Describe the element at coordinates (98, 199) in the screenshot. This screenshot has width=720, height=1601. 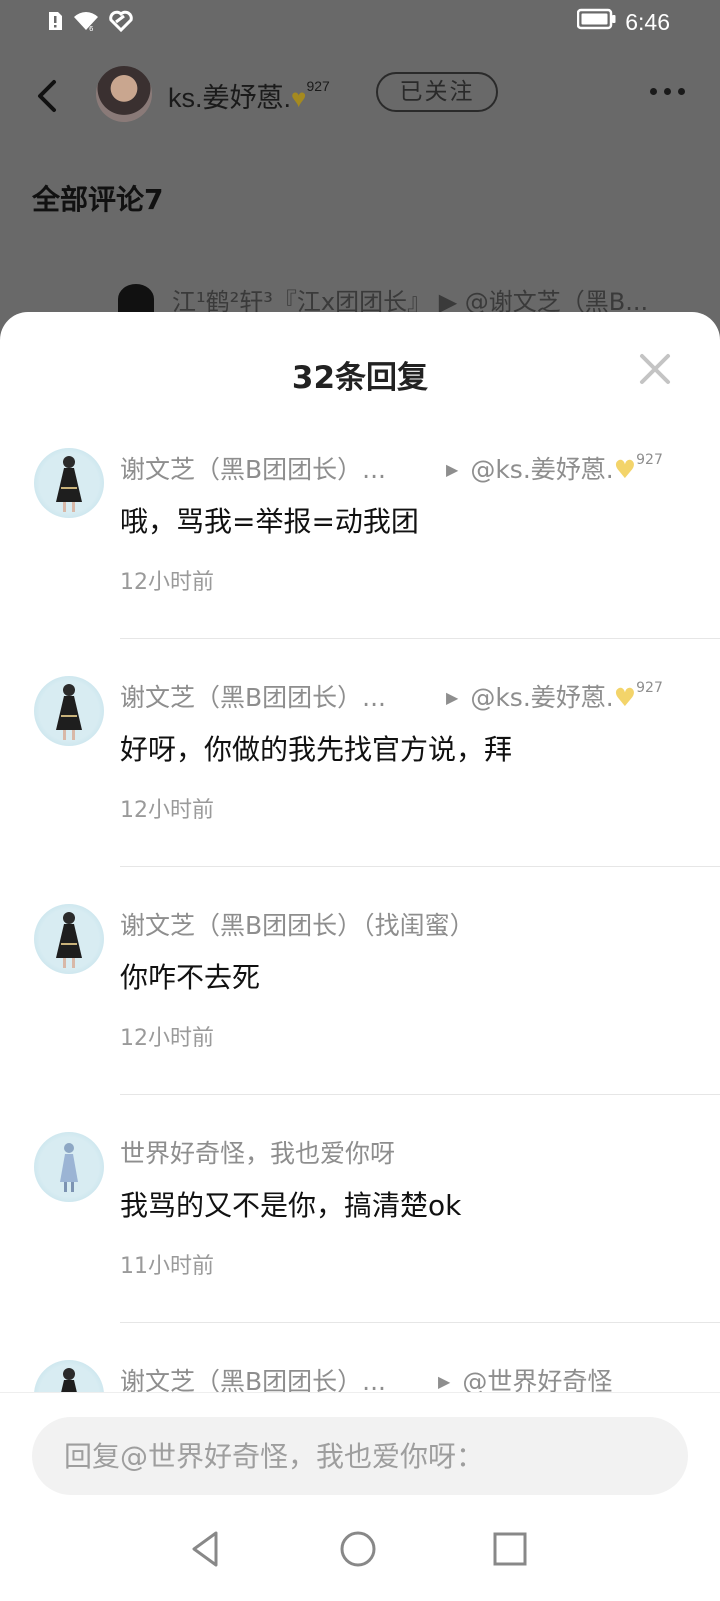
I see `all-comments-title: 全部评论7` at that location.